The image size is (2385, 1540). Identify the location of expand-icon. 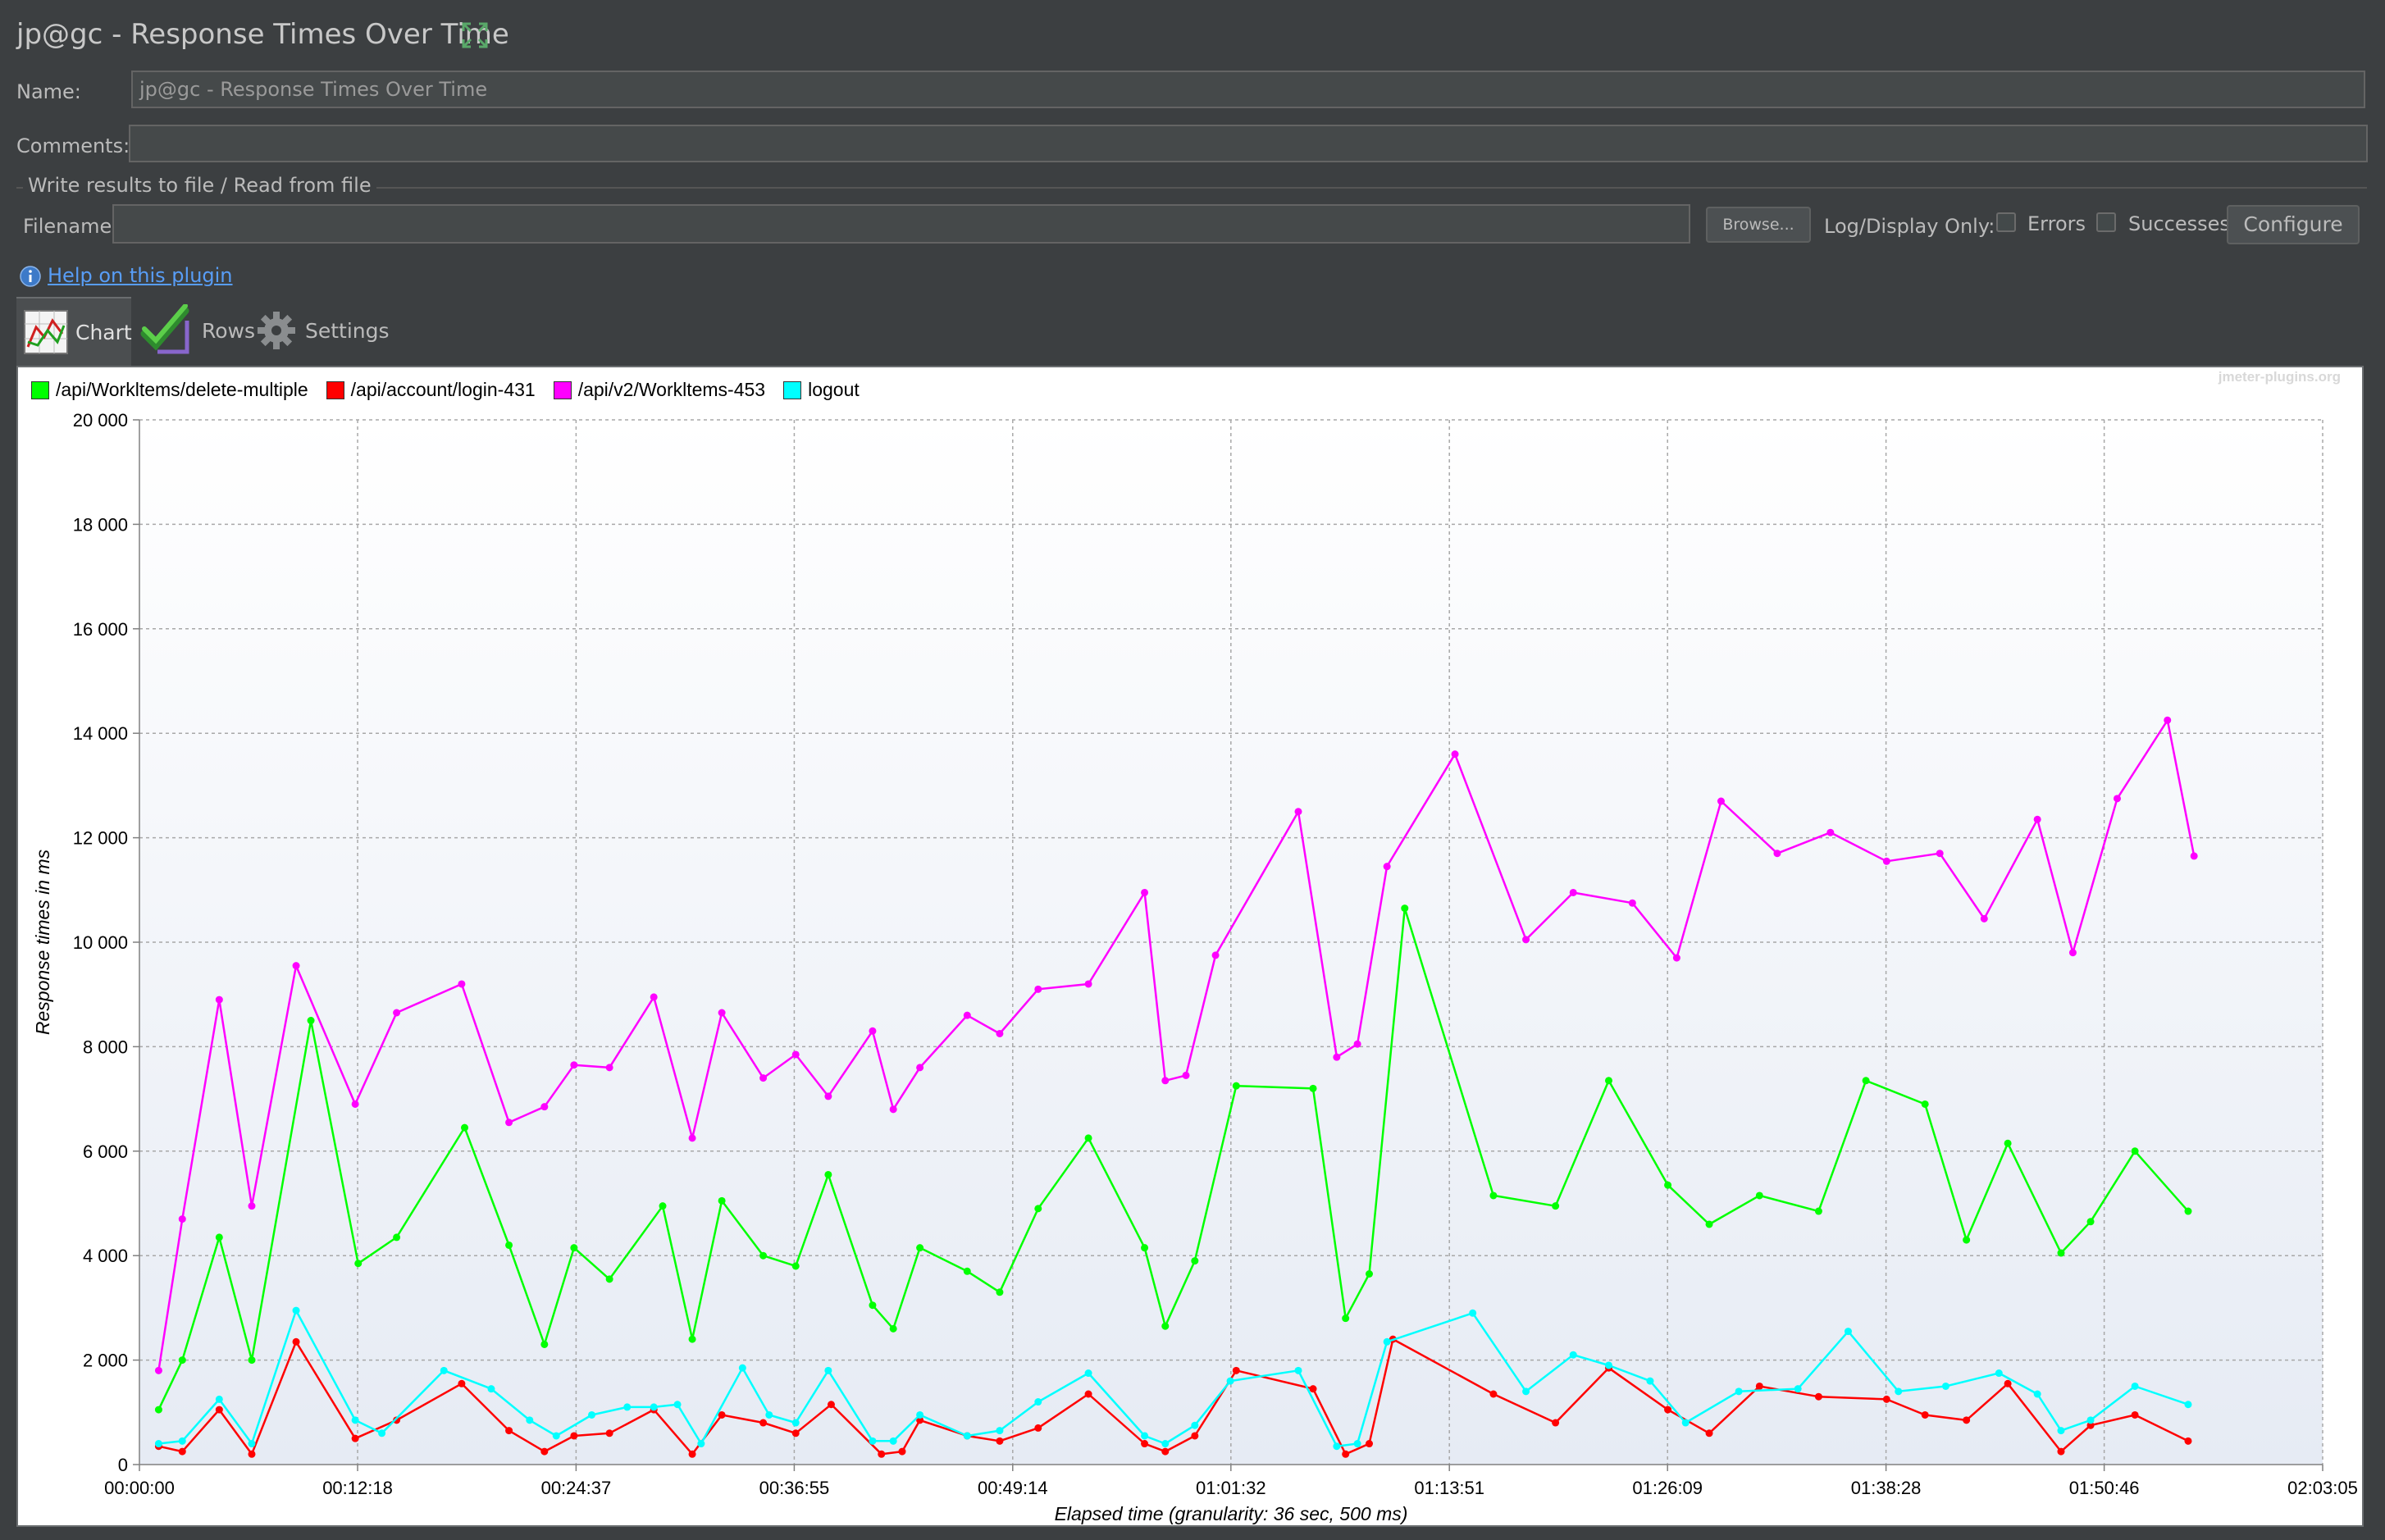
(475, 35).